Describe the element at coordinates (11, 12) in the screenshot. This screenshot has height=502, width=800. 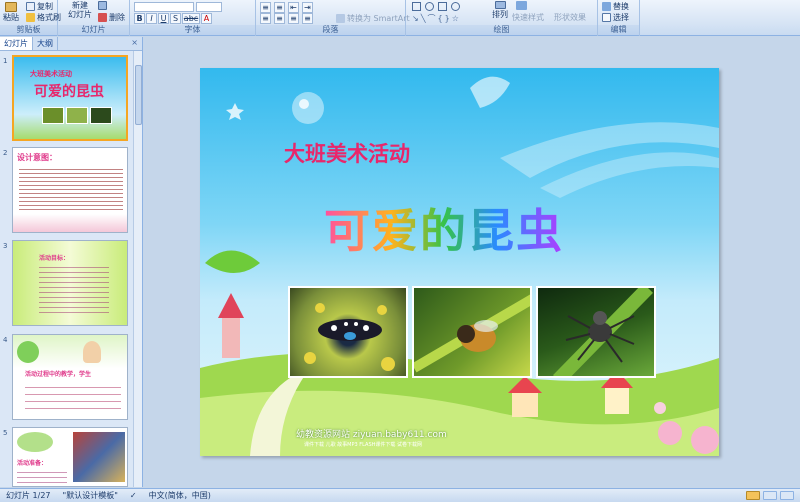
I see `paste-button: 粘贴` at that location.